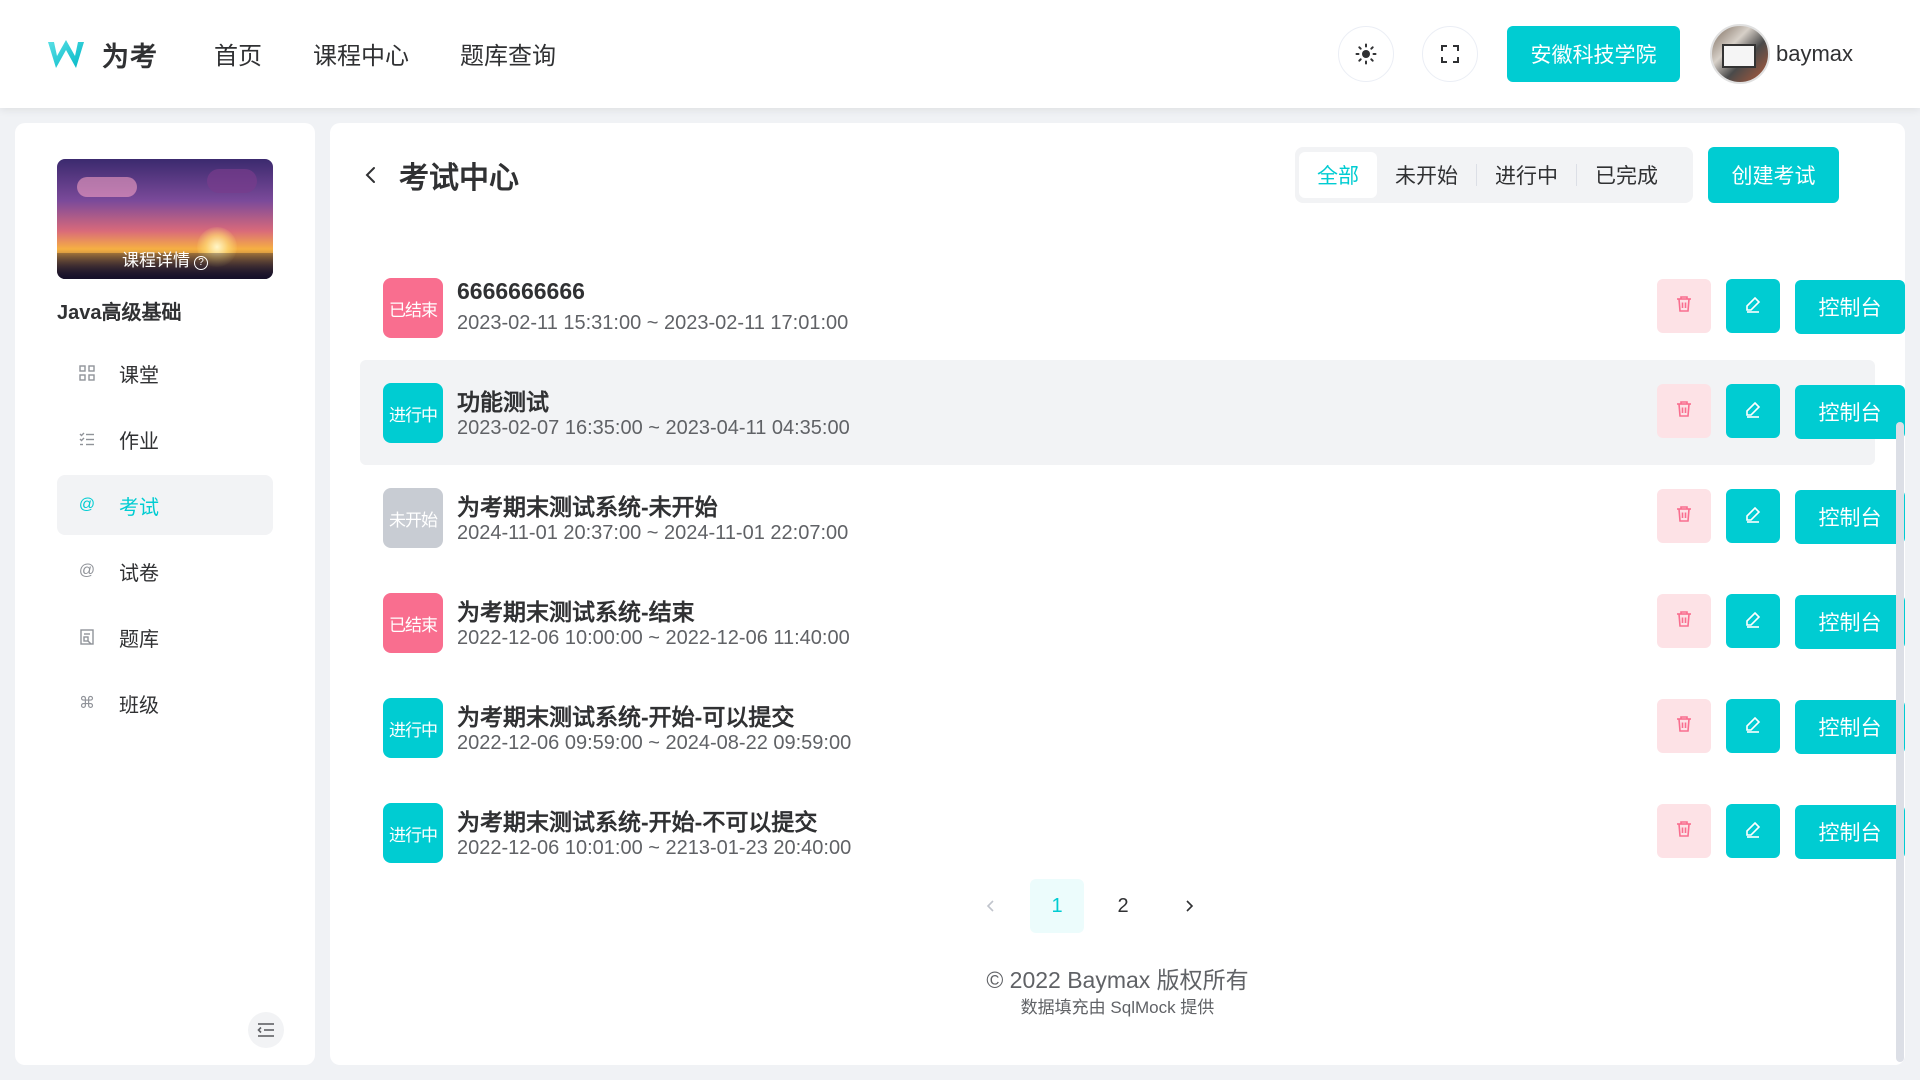 The width and height of the screenshot is (1920, 1080). What do you see at coordinates (1123, 906) in the screenshot?
I see `page-2-button: 2` at bounding box center [1123, 906].